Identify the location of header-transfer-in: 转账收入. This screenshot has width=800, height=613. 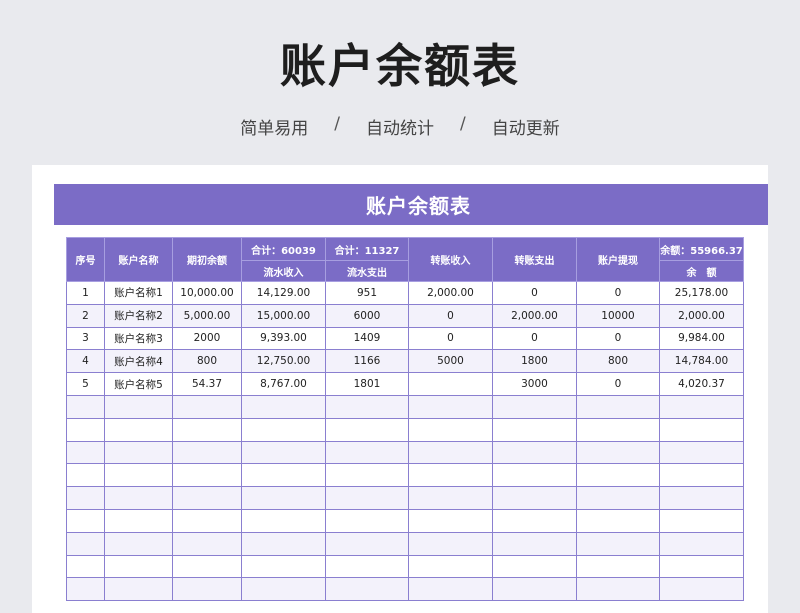
(450, 259).